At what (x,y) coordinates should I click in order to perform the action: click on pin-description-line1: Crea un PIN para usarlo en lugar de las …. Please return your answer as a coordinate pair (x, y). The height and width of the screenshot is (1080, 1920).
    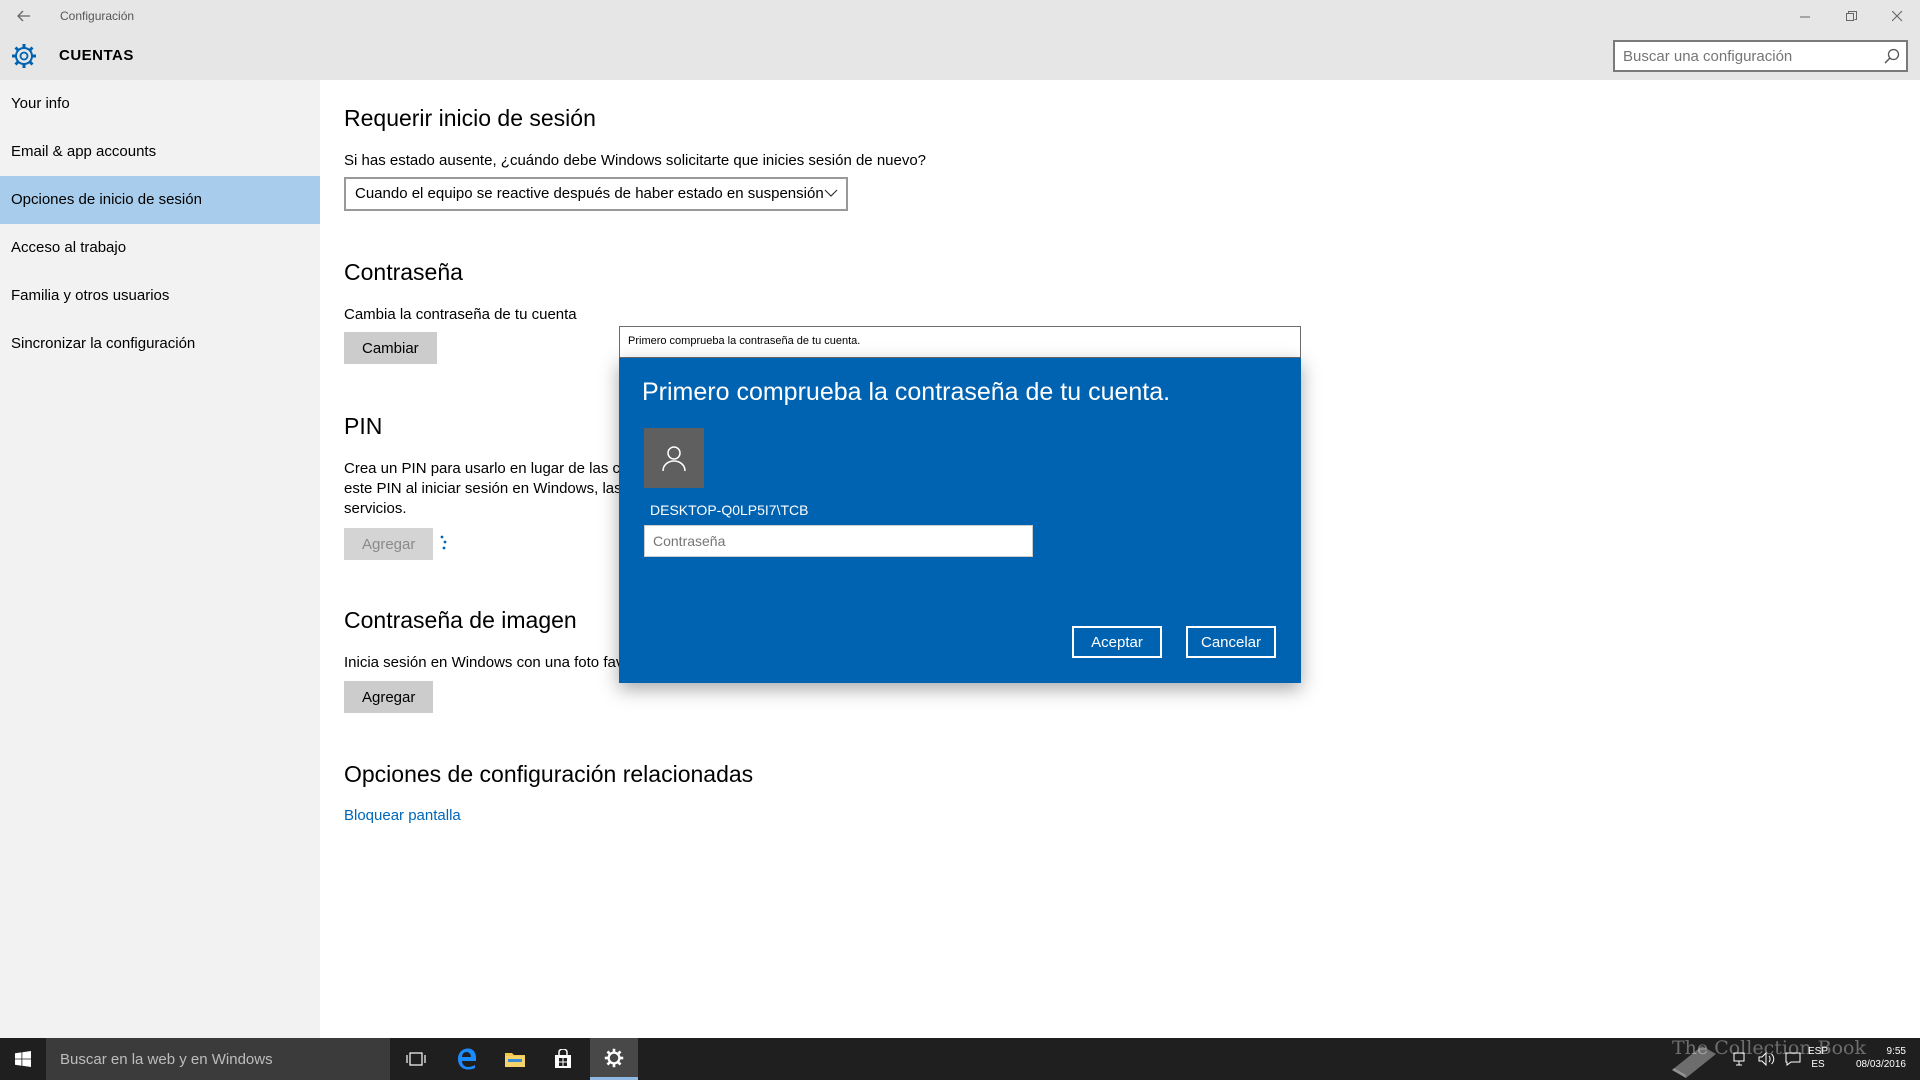
    Looking at the image, I should click on (486, 468).